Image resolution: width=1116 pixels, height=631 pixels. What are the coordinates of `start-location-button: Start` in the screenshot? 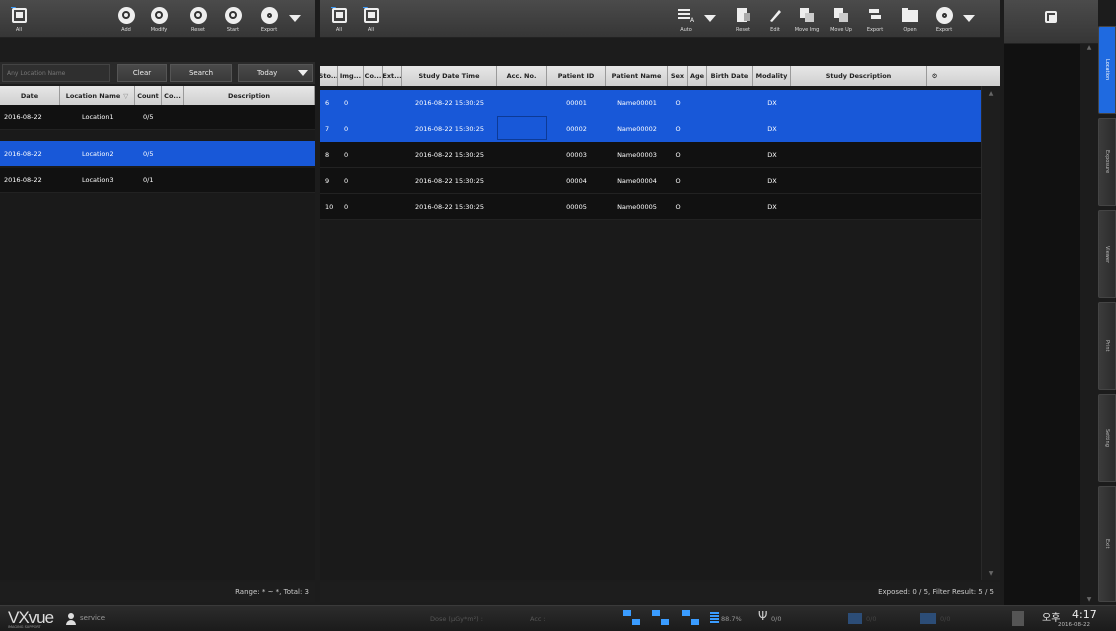 It's located at (233, 19).